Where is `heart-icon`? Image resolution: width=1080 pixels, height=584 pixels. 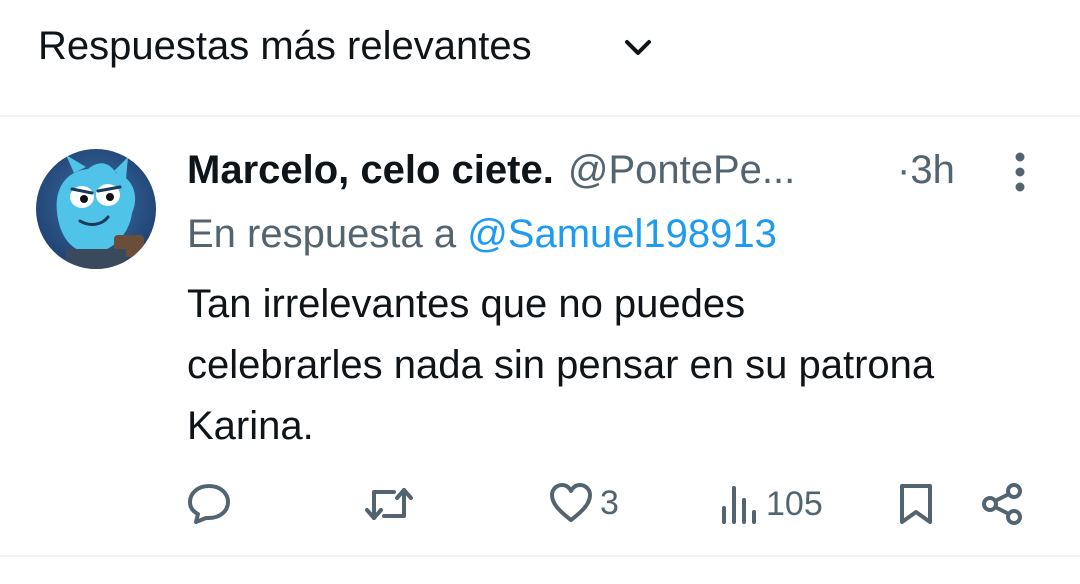 heart-icon is located at coordinates (571, 503).